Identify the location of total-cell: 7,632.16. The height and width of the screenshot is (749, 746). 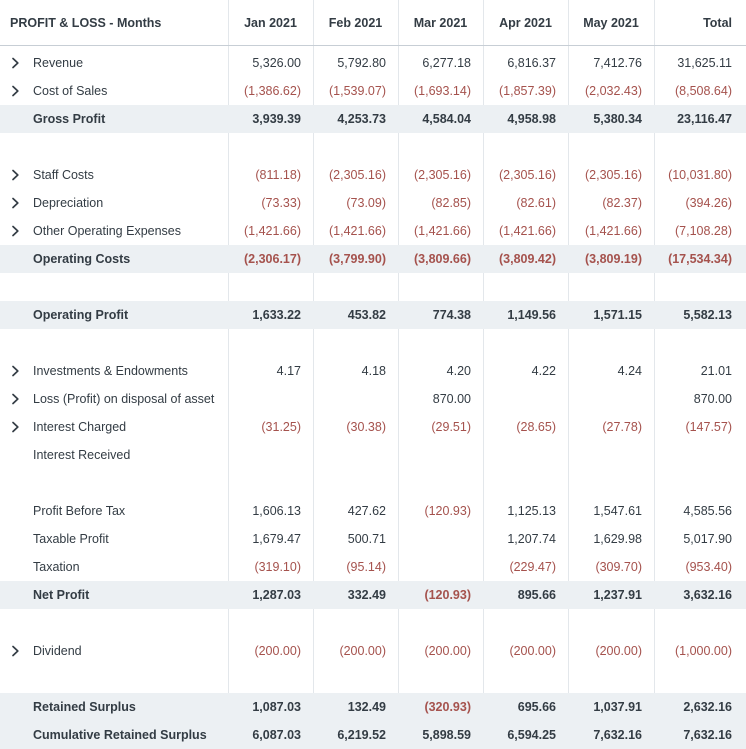
(707, 735).